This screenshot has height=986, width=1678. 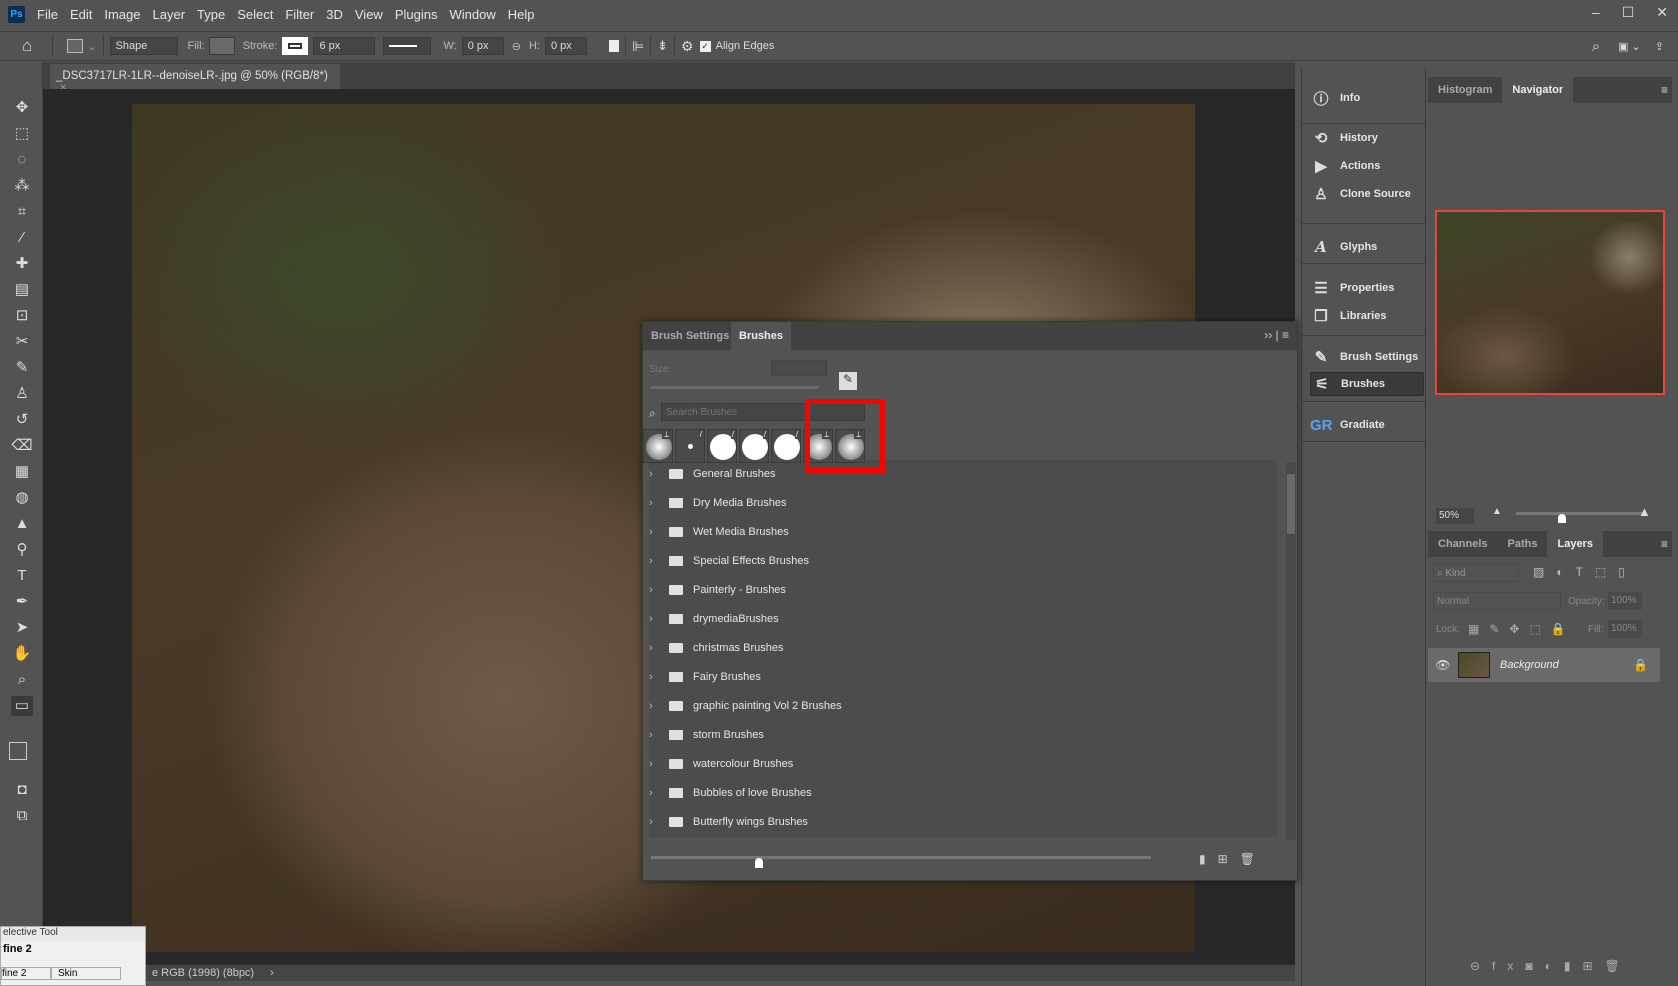 I want to click on menu-type: Type, so click(x=211, y=14).